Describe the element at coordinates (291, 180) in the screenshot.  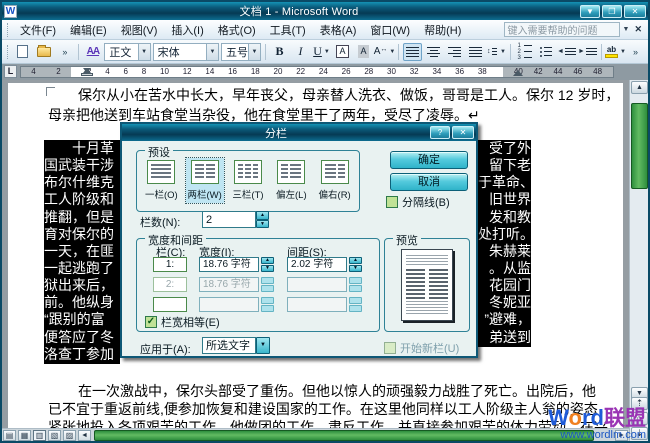
I see `preset-left: 偏左(L)` at that location.